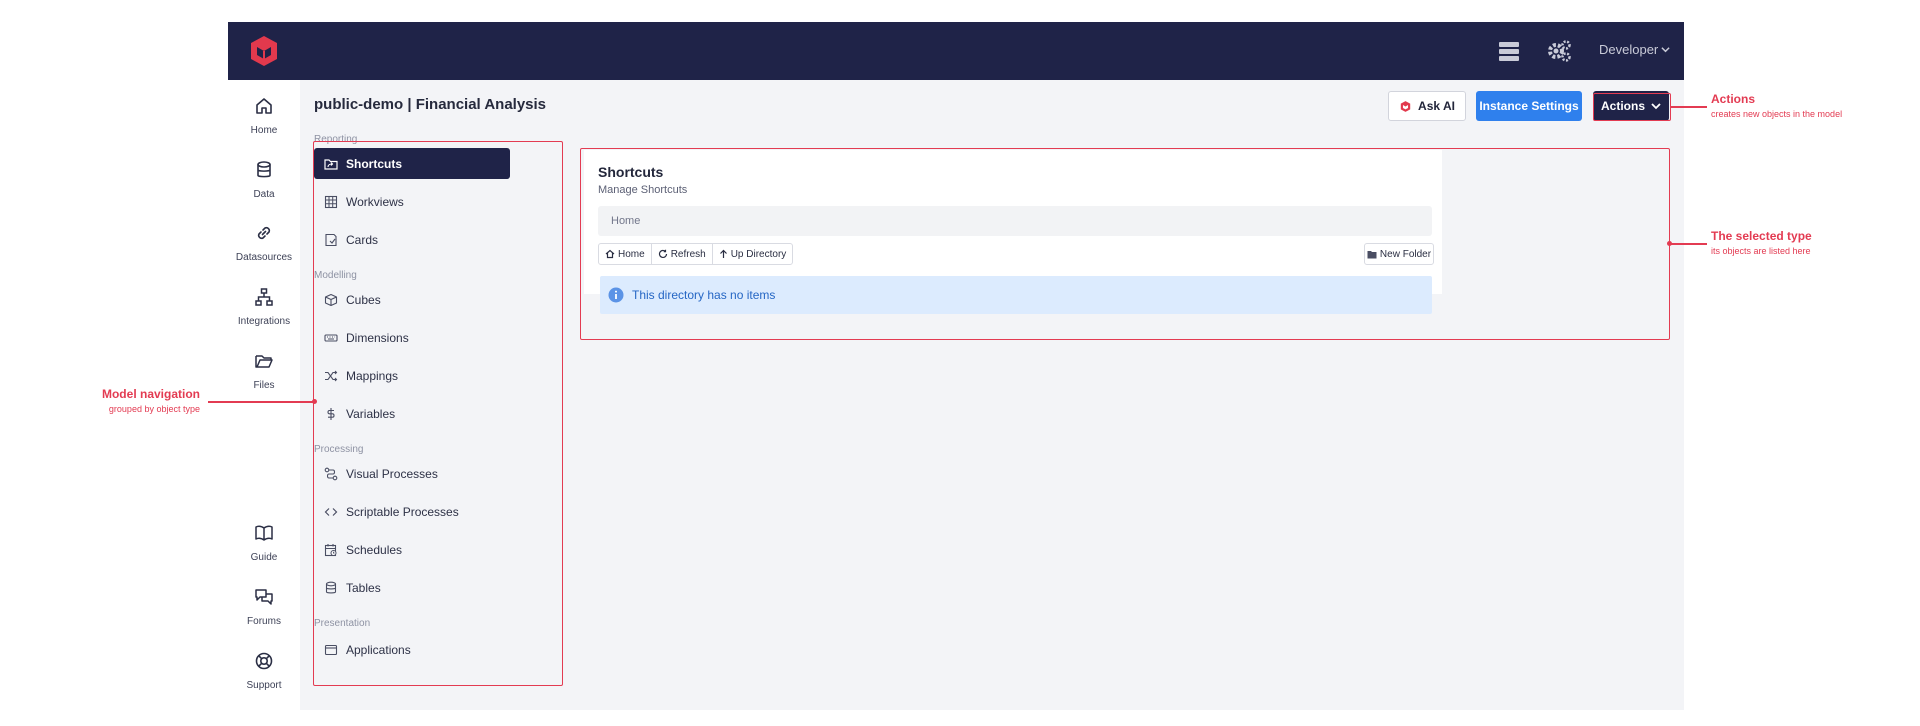 This screenshot has height=726, width=1920. Describe the element at coordinates (1689, 107) in the screenshot. I see `actions-connector` at that location.